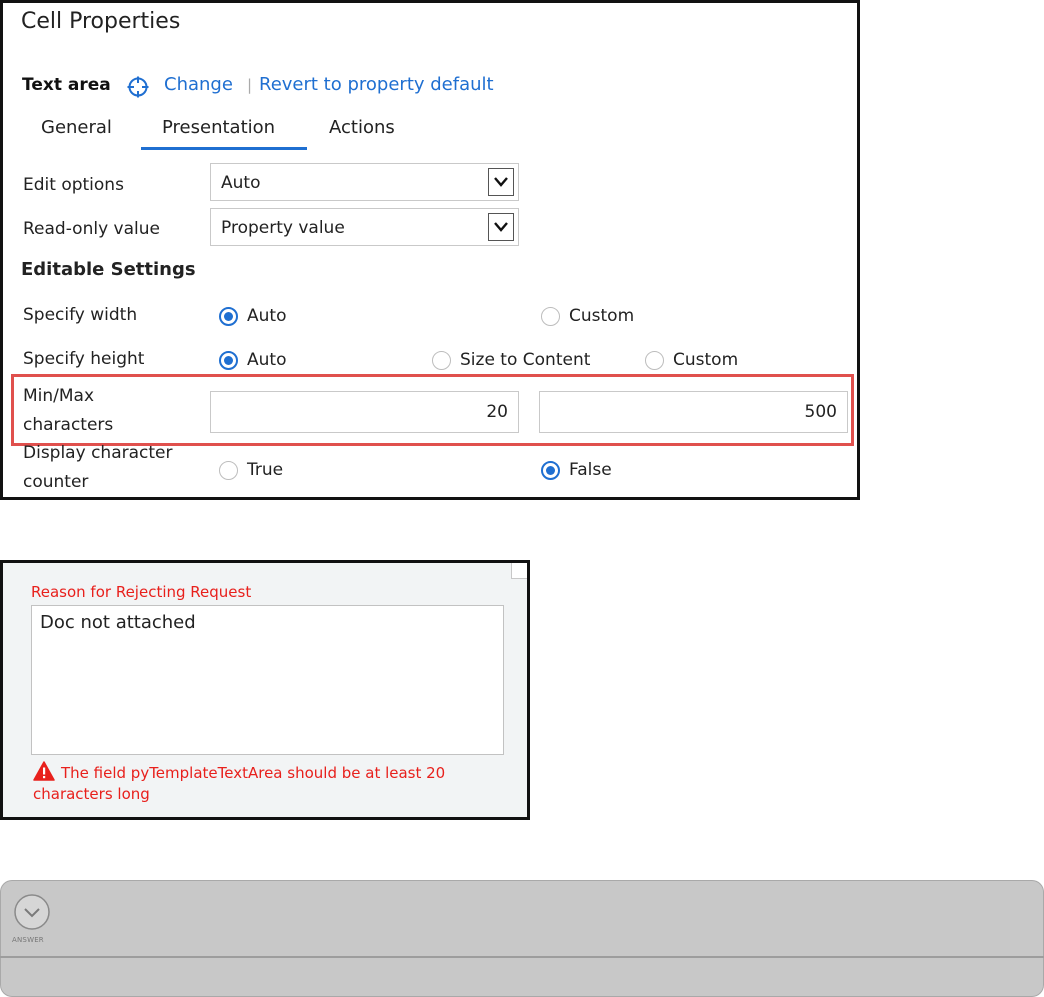  I want to click on display-counter-label-line2: counter, so click(56, 482).